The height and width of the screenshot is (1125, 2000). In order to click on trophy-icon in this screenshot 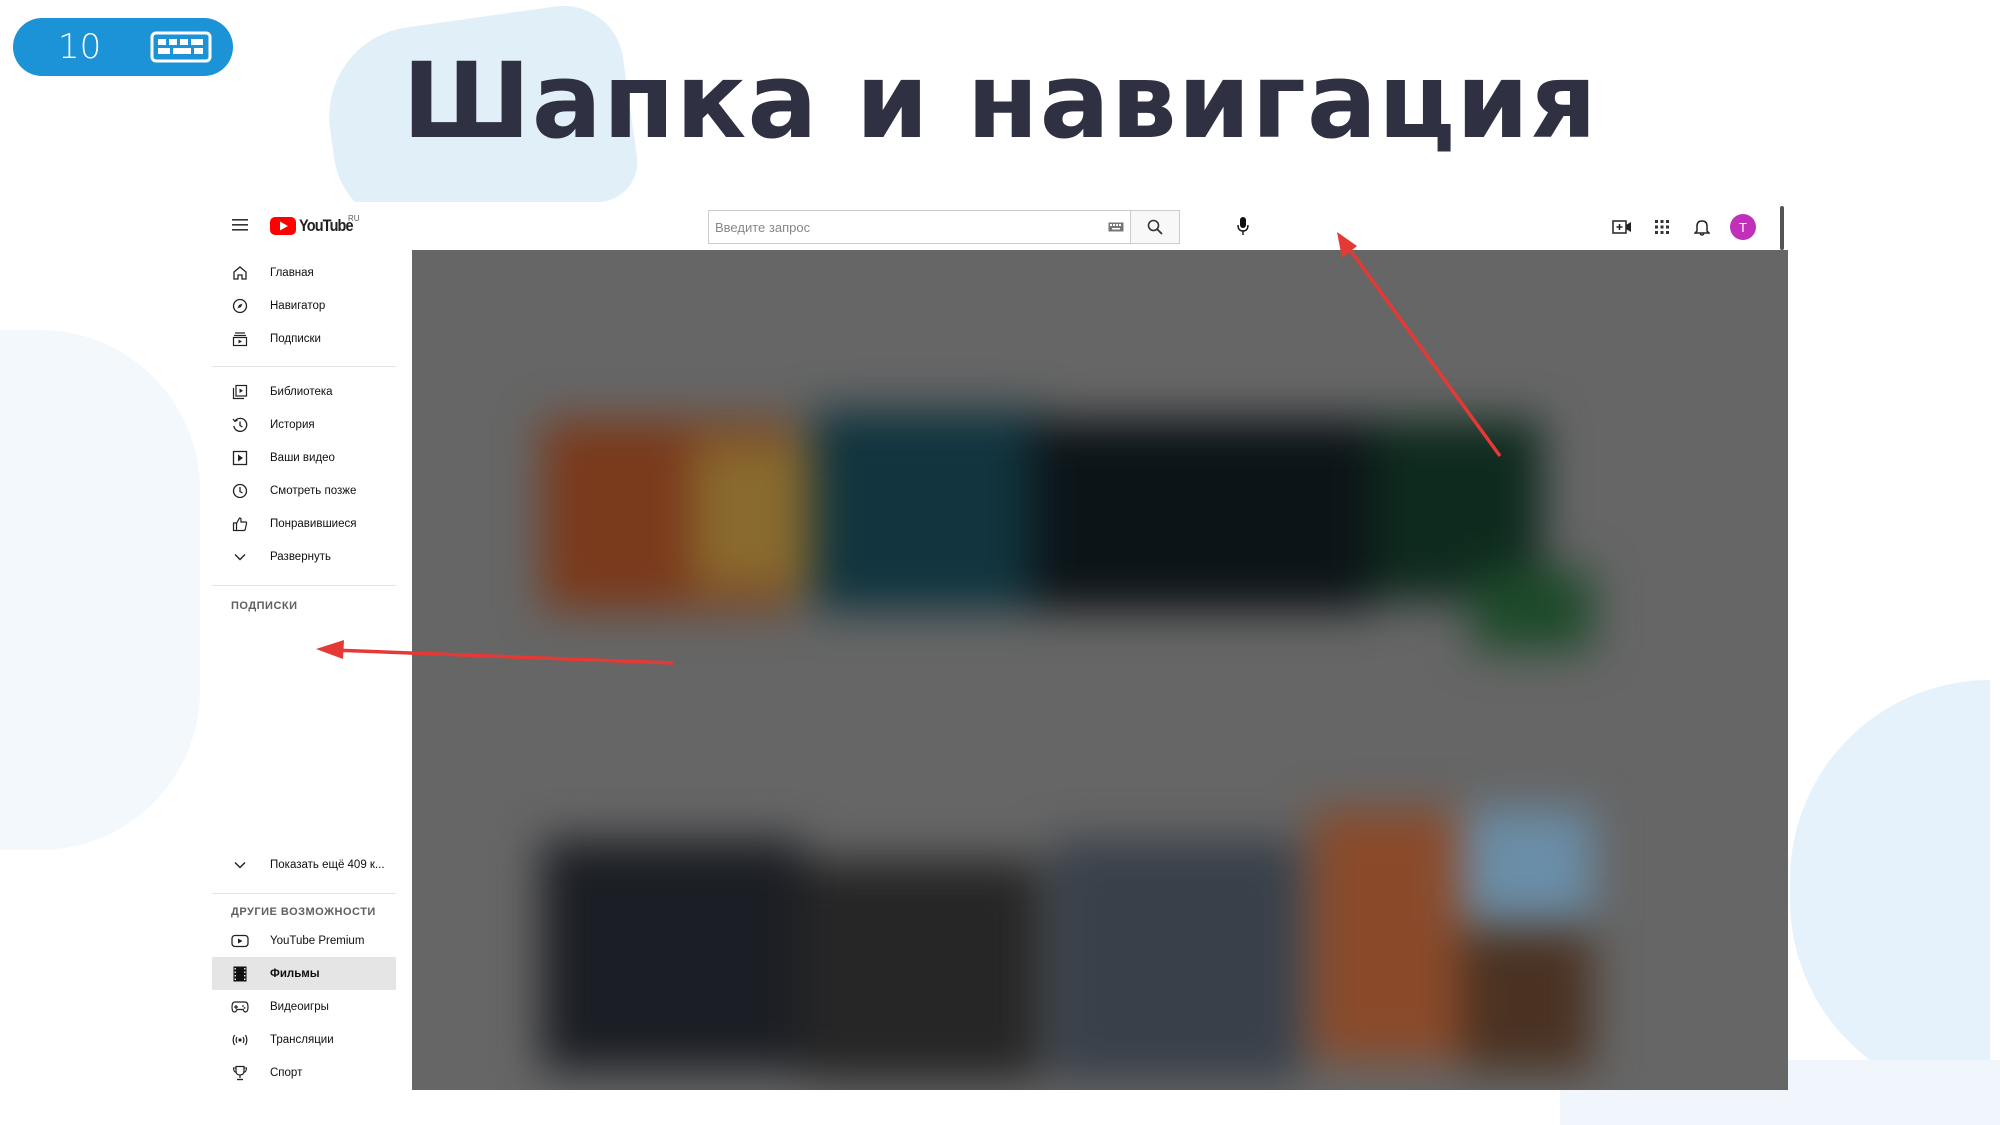, I will do `click(240, 1072)`.